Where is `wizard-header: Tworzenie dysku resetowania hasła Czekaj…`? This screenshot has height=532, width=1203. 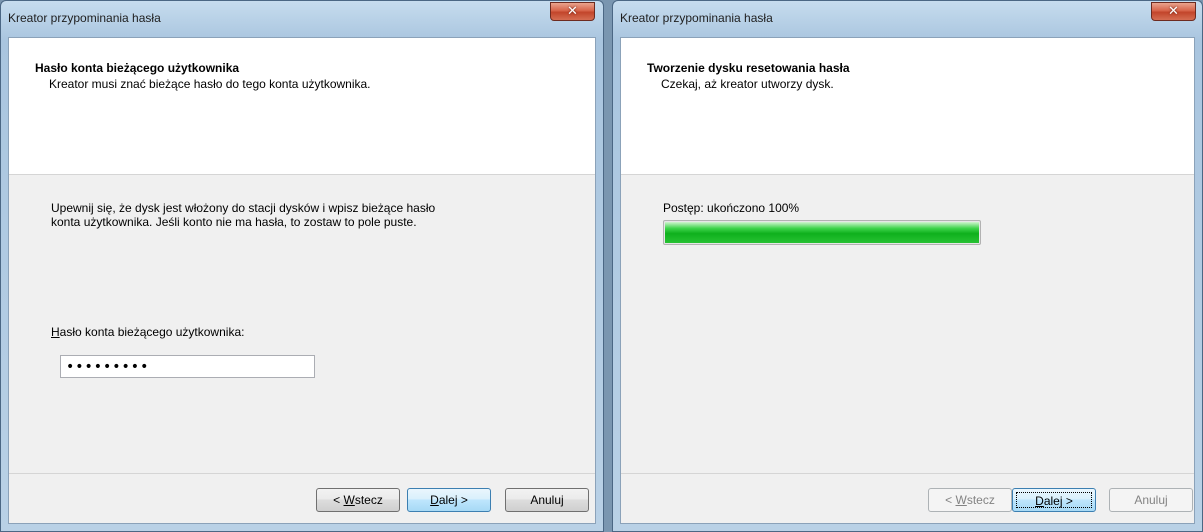
wizard-header: Tworzenie dysku resetowania hasła Czekaj… is located at coordinates (907, 106).